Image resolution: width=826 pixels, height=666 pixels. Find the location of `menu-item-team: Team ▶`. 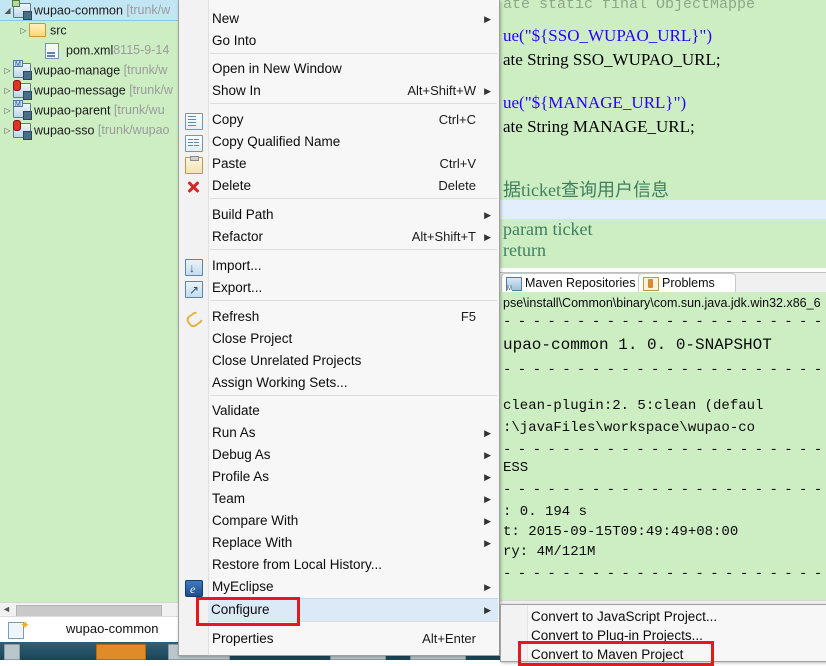

menu-item-team: Team ▶ is located at coordinates (339, 499).